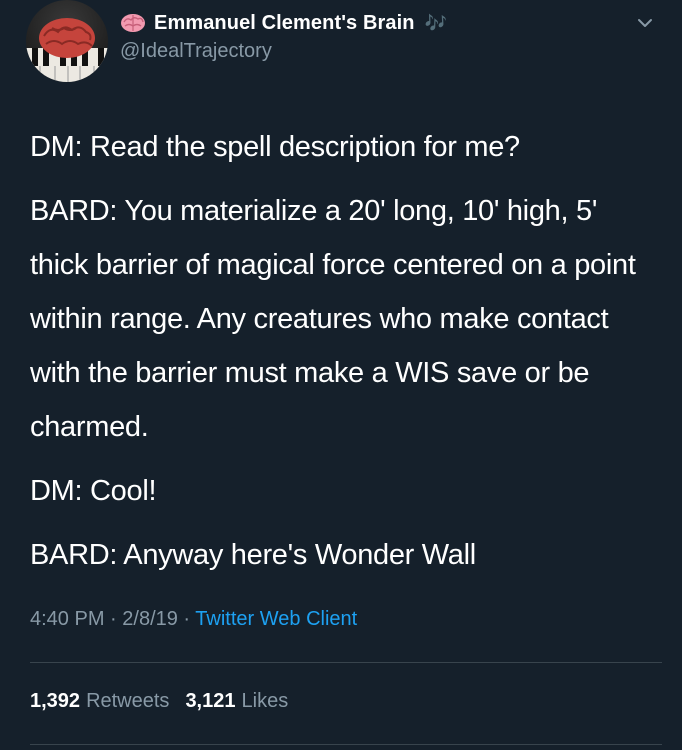  I want to click on tweet-time: 4:40 PM, so click(67, 619).